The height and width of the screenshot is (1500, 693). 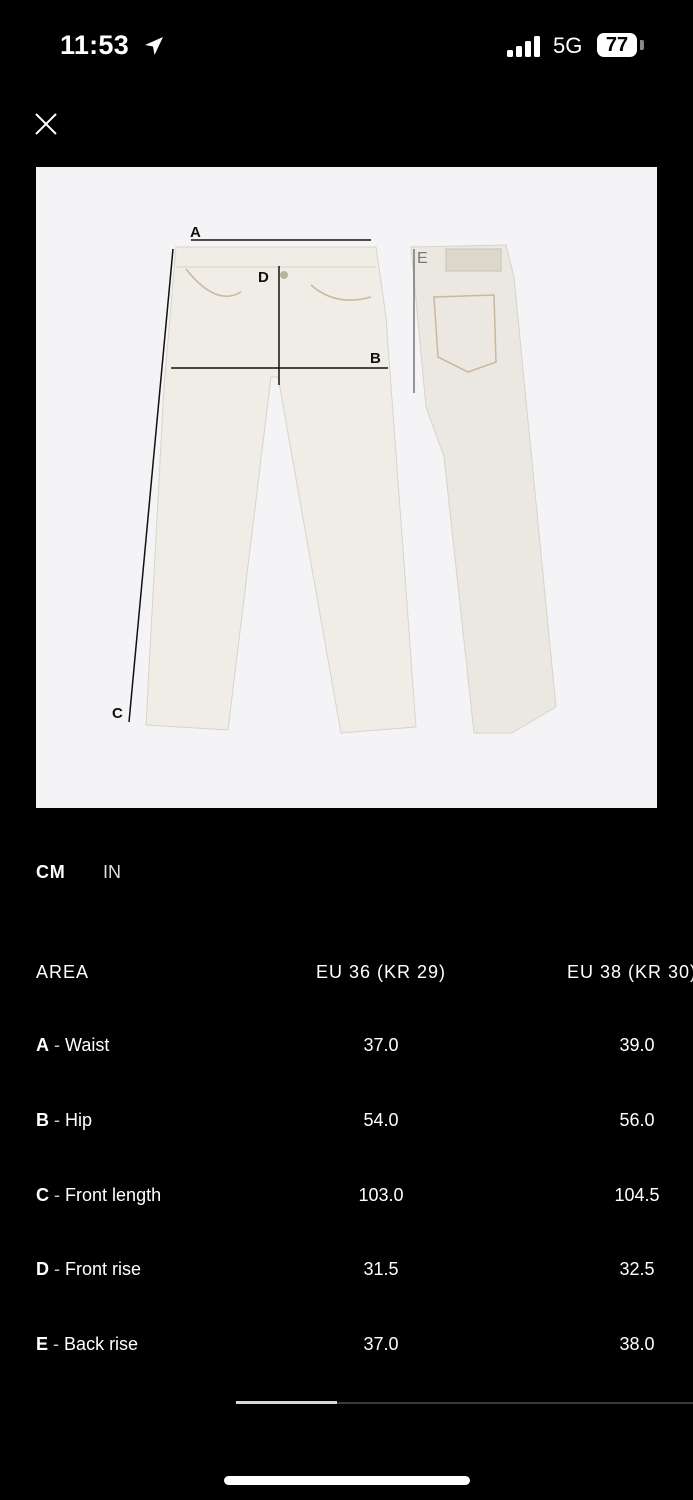 I want to click on row-label-waist: A - Waist, so click(x=73, y=1045).